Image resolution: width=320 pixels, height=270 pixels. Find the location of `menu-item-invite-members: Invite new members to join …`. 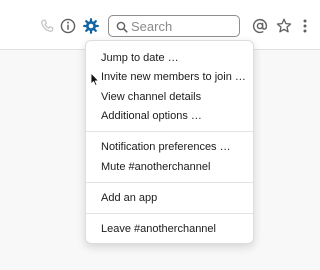

menu-item-invite-members: Invite new members to join … is located at coordinates (173, 77).